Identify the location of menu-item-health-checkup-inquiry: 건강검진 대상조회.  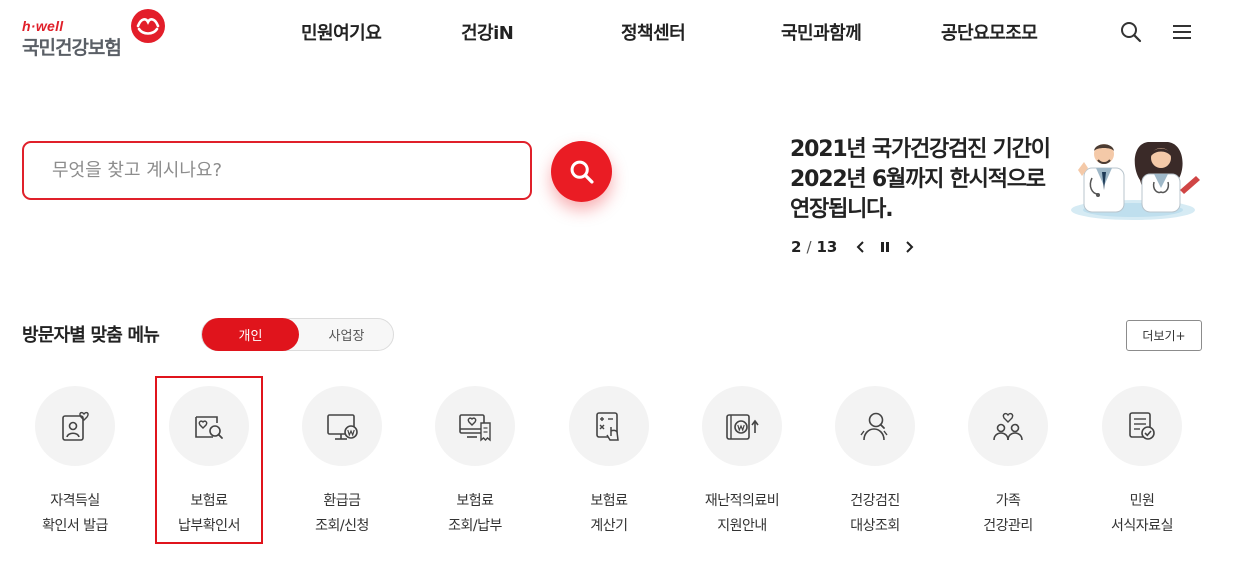
(875, 466).